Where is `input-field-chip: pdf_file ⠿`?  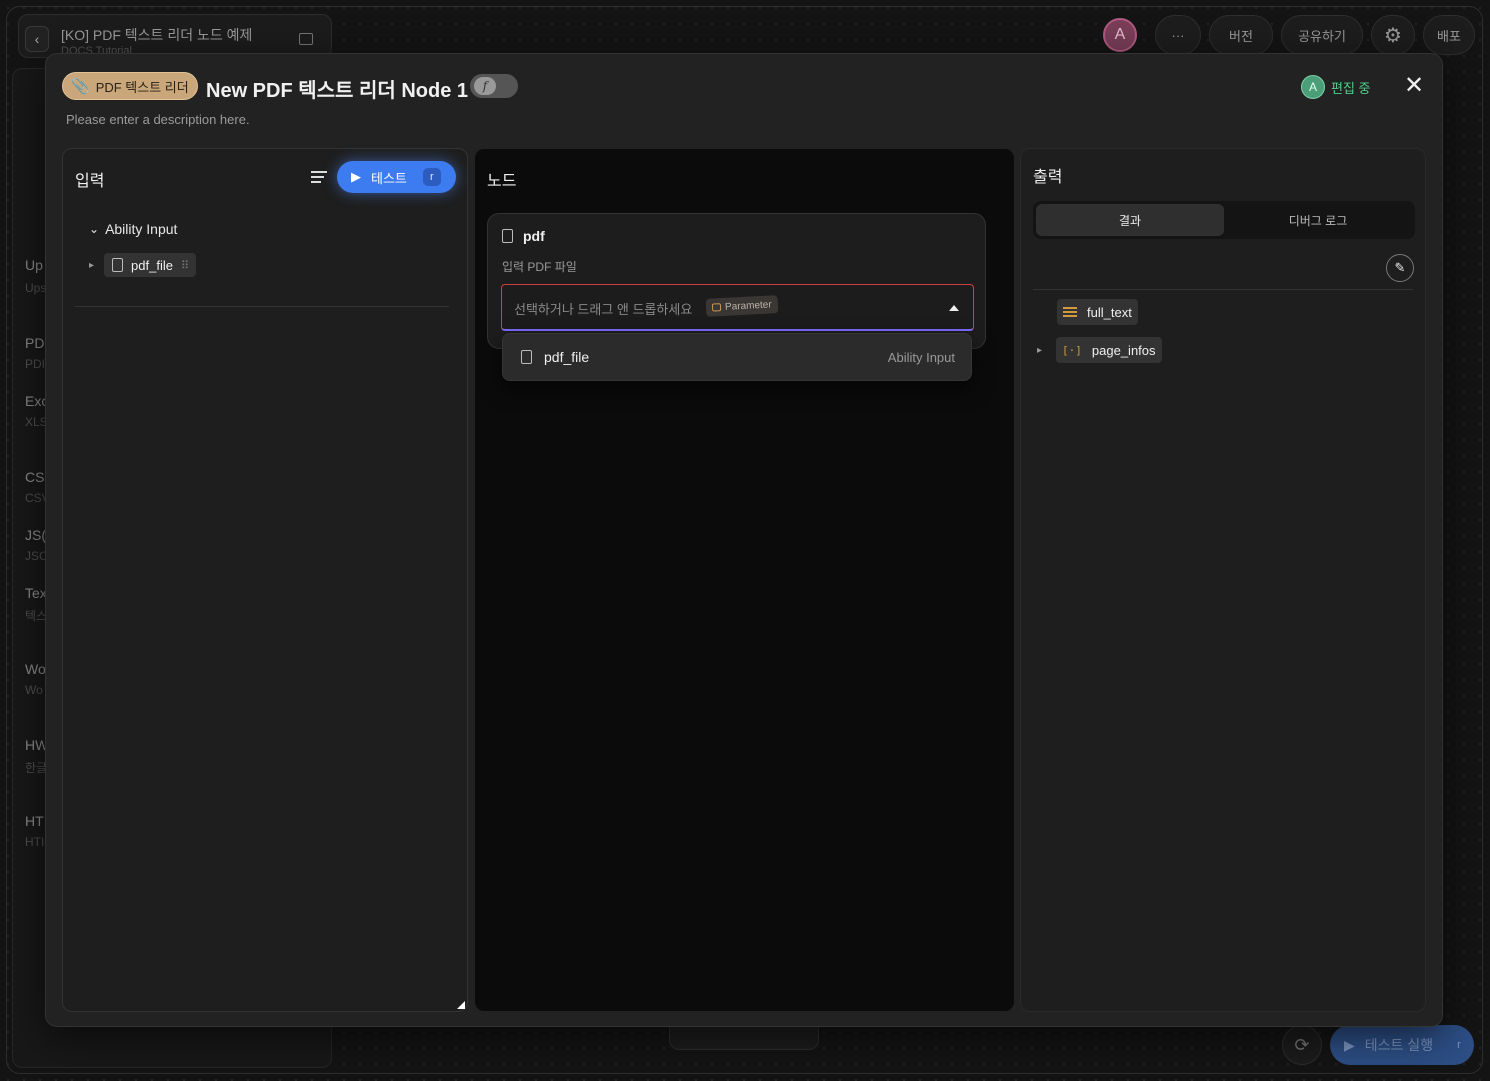 input-field-chip: pdf_file ⠿ is located at coordinates (150, 265).